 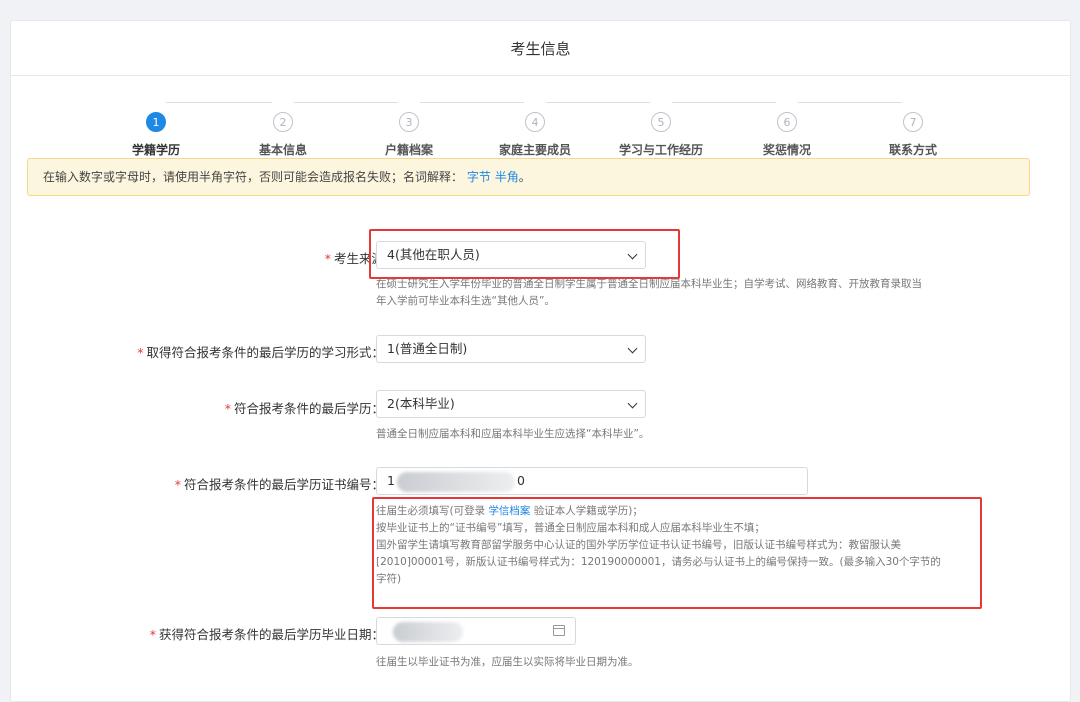 What do you see at coordinates (524, 254) in the screenshot?
I see `highlight-box-source` at bounding box center [524, 254].